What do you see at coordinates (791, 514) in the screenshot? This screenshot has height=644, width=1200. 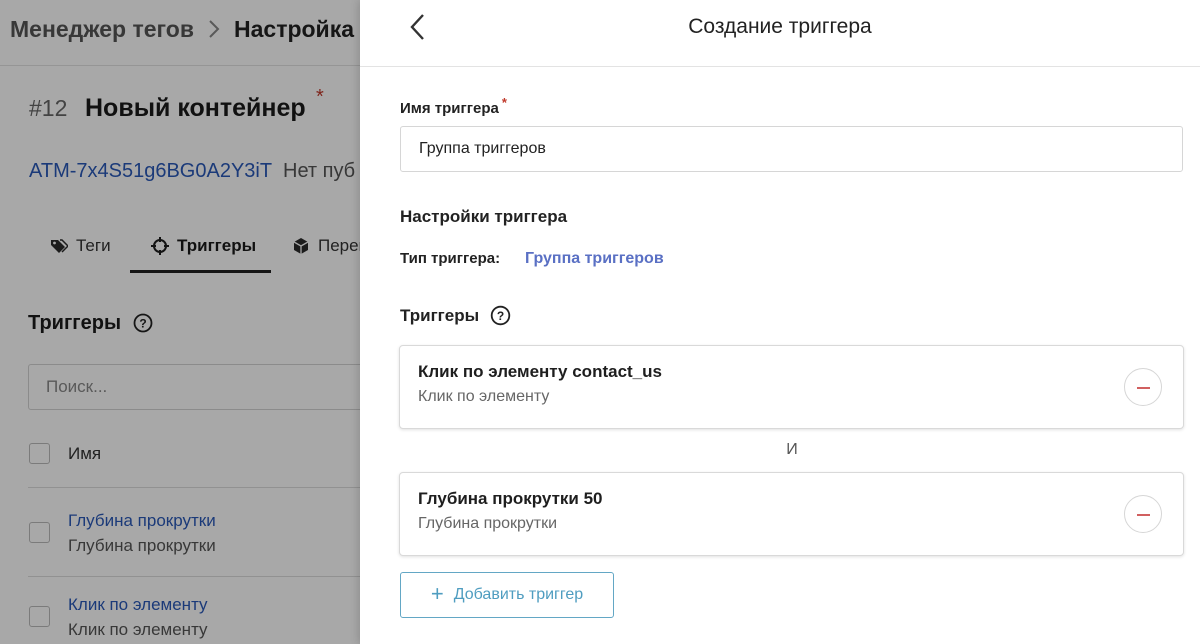 I see `trigger-card: Глубина прокрутки 50 Глубина прокрутки` at bounding box center [791, 514].